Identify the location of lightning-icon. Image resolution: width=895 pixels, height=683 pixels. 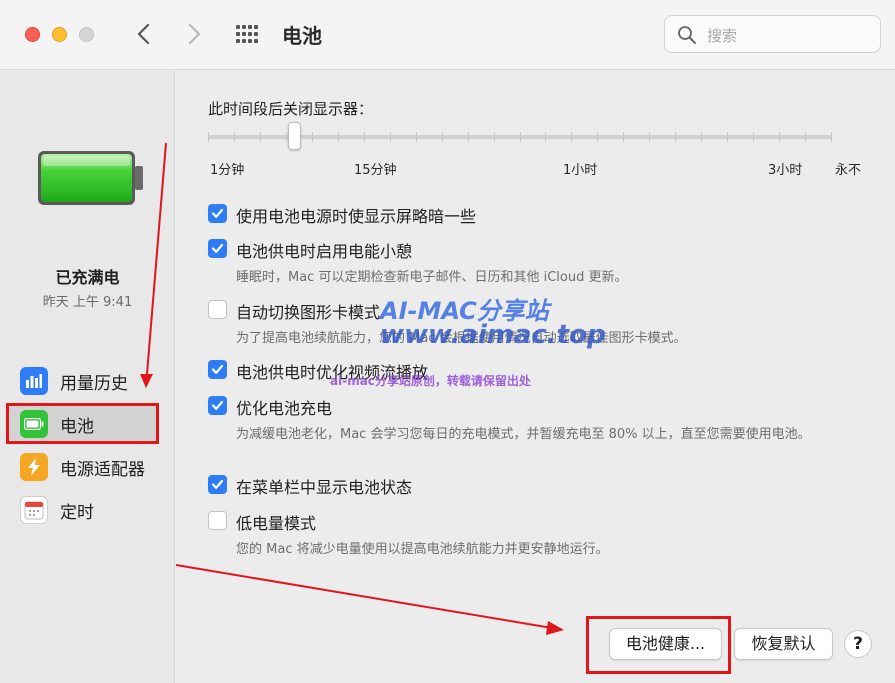
(34, 467).